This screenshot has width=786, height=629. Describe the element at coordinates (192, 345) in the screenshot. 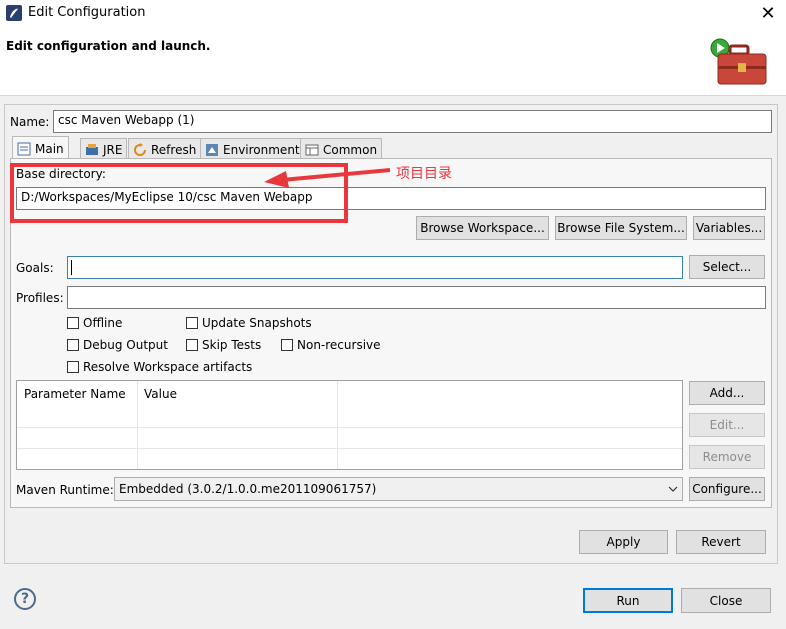

I see `skip-tests-checkbox-box` at that location.